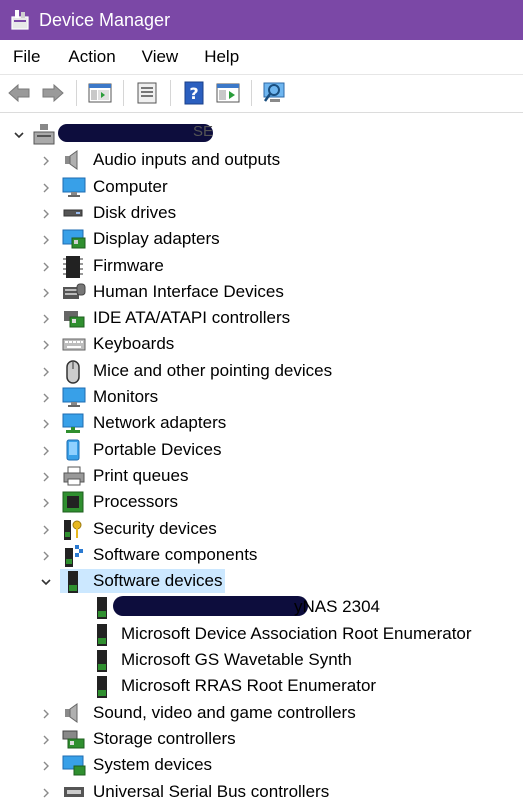  What do you see at coordinates (91, 57) in the screenshot?
I see `menu-action: Action` at bounding box center [91, 57].